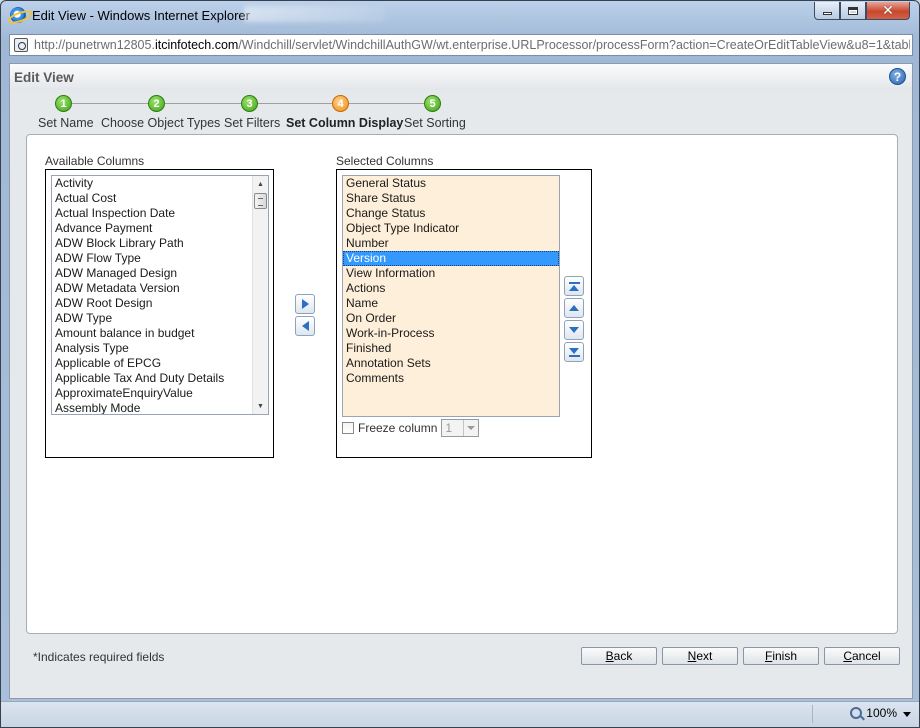 The width and height of the screenshot is (920, 728). I want to click on selected-list-item: Annotation Sets, so click(451, 363).